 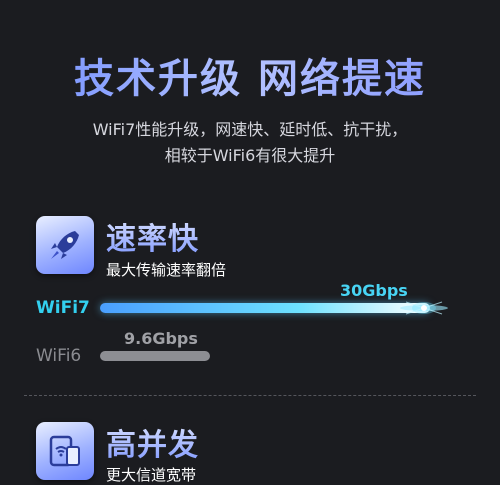 I want to click on rocket-icon, so click(x=65, y=245).